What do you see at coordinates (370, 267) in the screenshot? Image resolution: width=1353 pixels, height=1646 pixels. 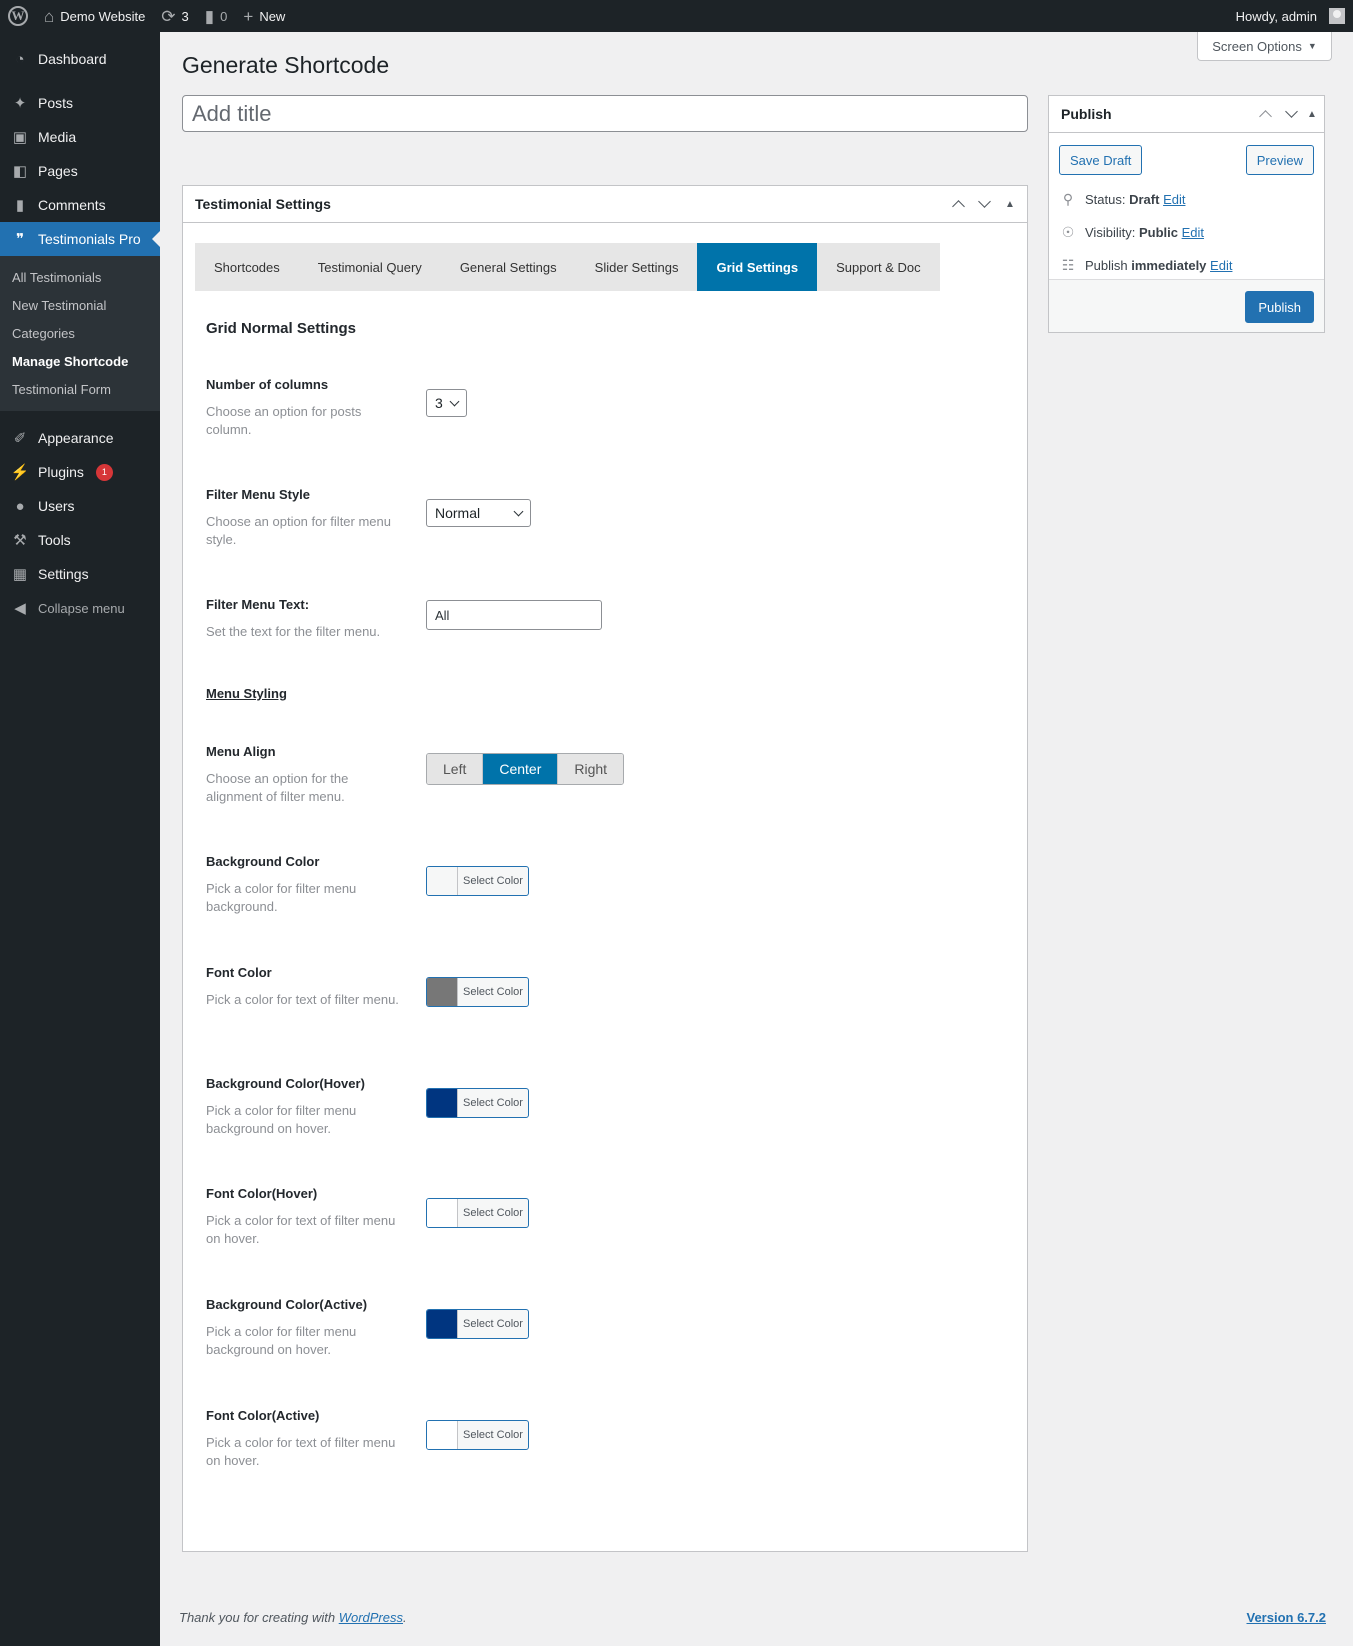 I see `tab-testimonial-query: Testimonial Query` at bounding box center [370, 267].